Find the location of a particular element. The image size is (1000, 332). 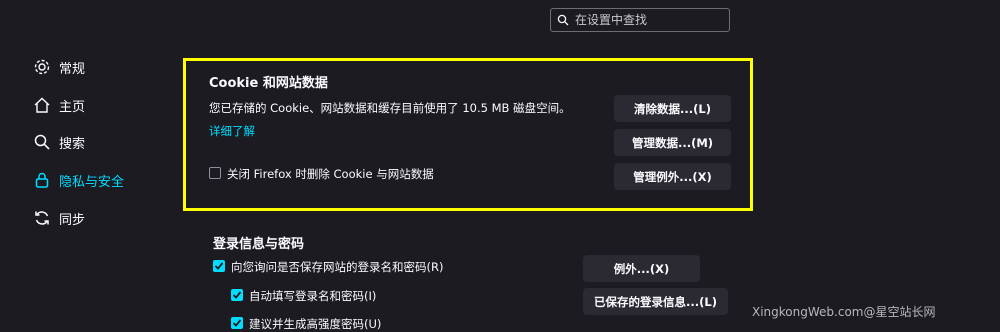

suggest-passwords-checkbox is located at coordinates (237, 323).